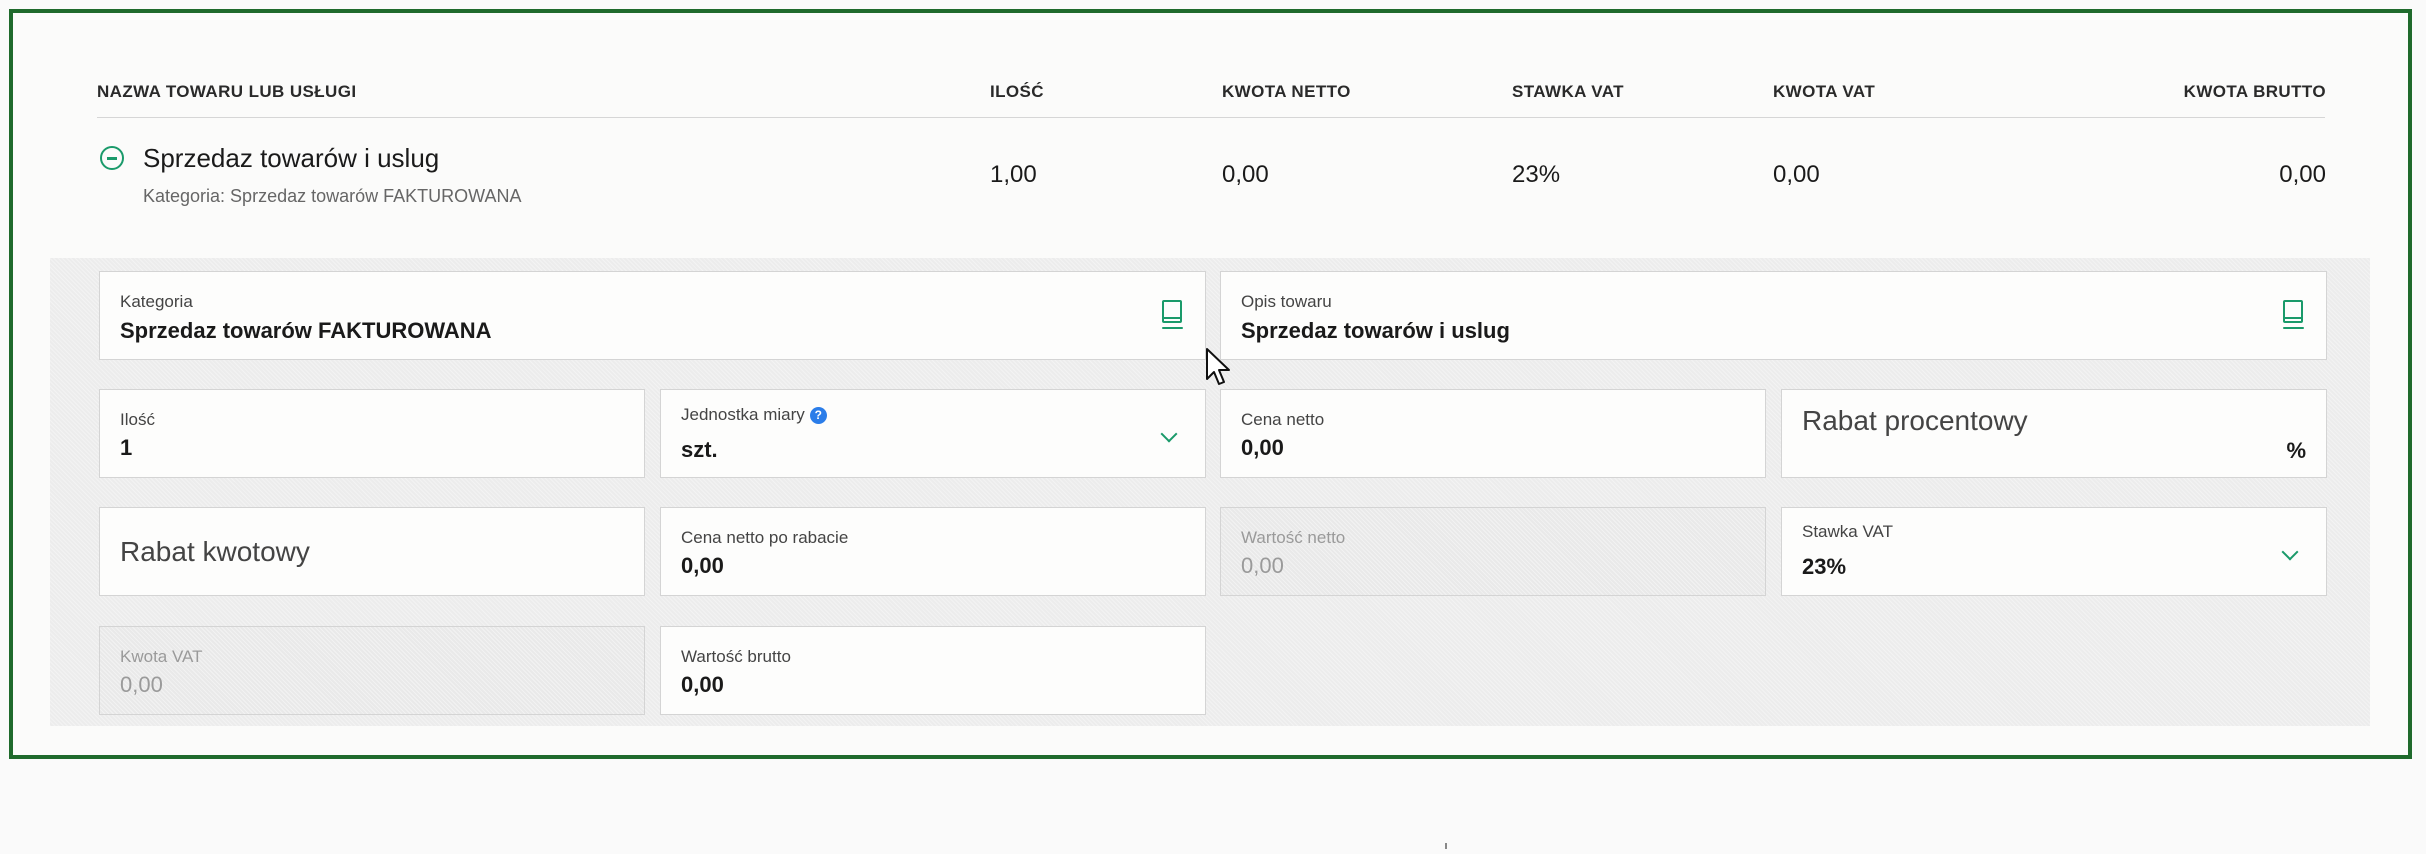 The image size is (2426, 854). What do you see at coordinates (1493, 551) in the screenshot?
I see `wartosc-netto-field: Wartość netto 0,00` at bounding box center [1493, 551].